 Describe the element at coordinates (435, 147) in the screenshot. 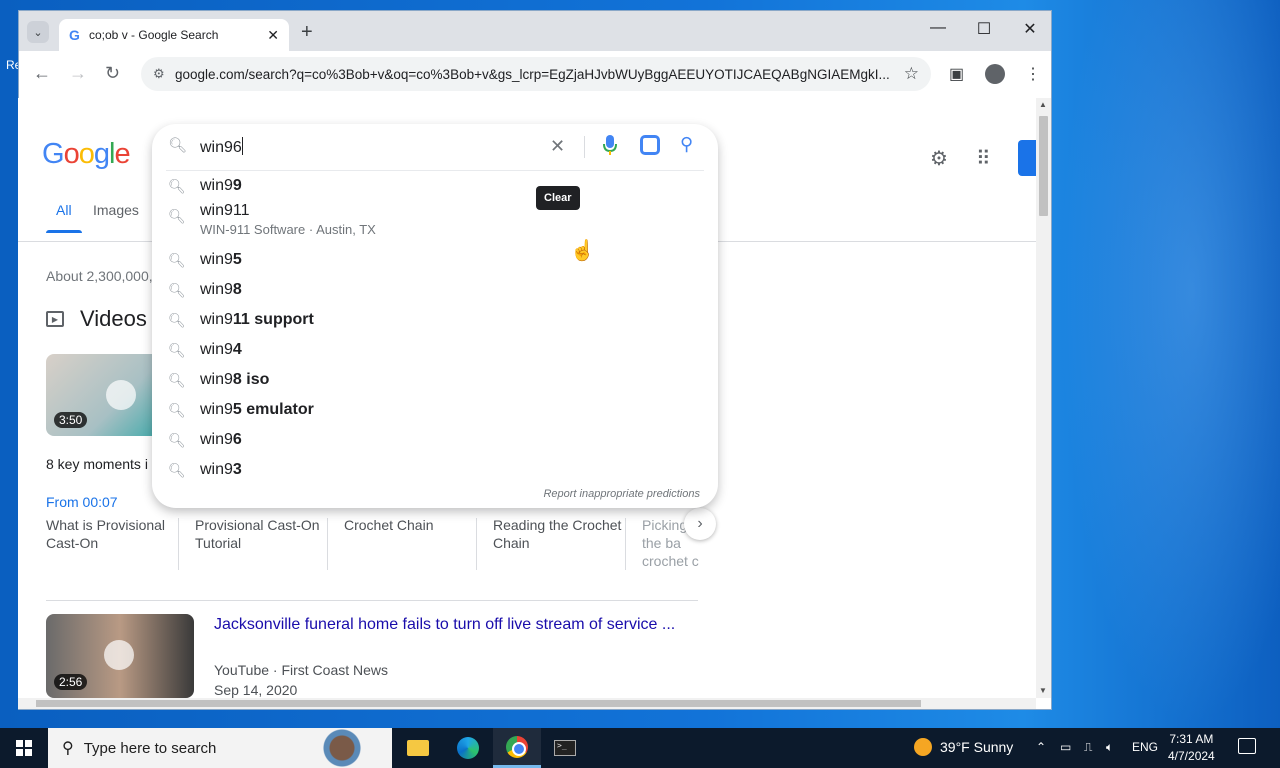

I see `search-box: 🔍︎ win96 ✕ ⚲` at that location.